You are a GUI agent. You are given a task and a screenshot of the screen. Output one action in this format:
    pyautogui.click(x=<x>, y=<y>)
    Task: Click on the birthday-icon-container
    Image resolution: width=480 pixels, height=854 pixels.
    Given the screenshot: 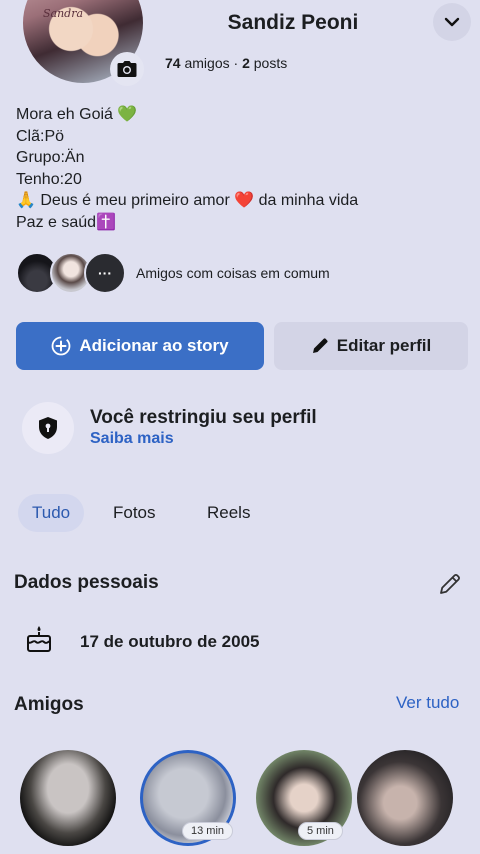 What is the action you would take?
    pyautogui.click(x=39, y=641)
    